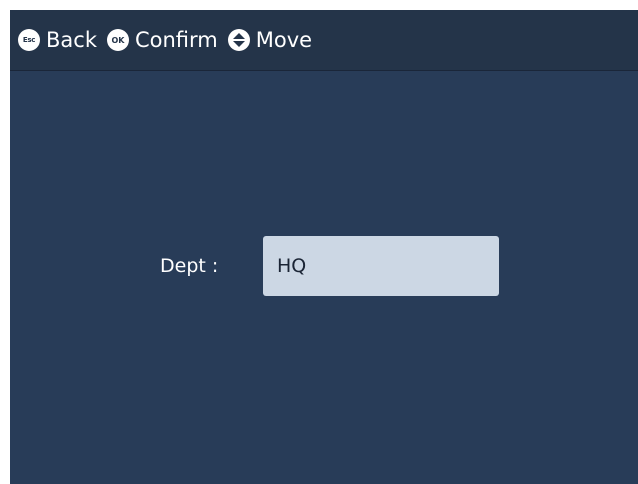 The width and height of the screenshot is (638, 484). Describe the element at coordinates (189, 266) in the screenshot. I see `dept-label: Dept :` at that location.